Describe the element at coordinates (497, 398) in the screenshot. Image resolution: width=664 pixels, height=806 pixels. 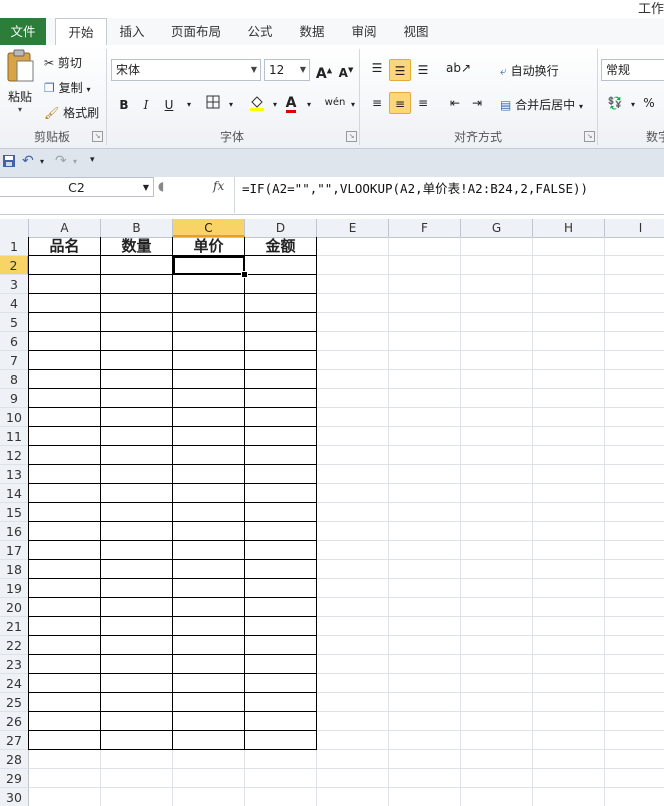
I see `cell-g9` at that location.